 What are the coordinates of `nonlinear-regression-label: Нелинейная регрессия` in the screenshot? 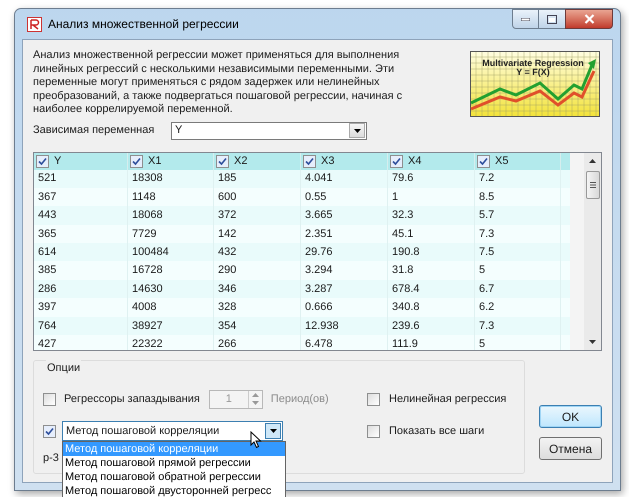 It's located at (447, 399).